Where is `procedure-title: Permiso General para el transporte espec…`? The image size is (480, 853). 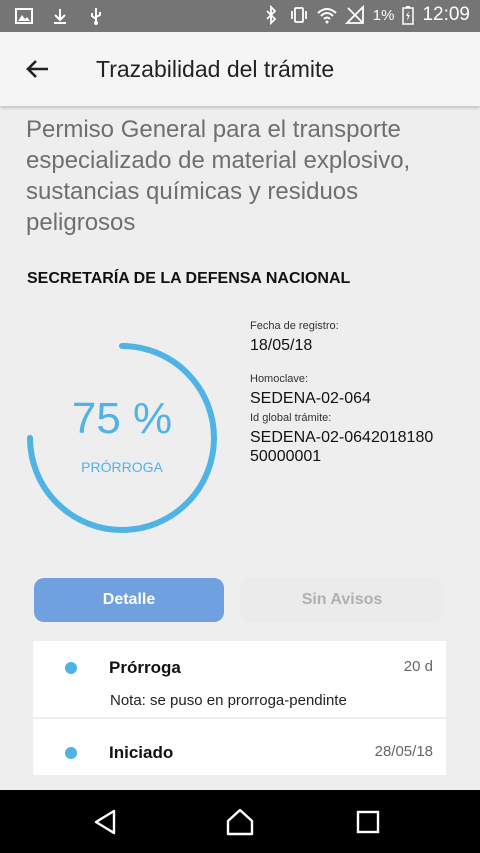
procedure-title: Permiso General para el transporte espec… is located at coordinates (218, 176).